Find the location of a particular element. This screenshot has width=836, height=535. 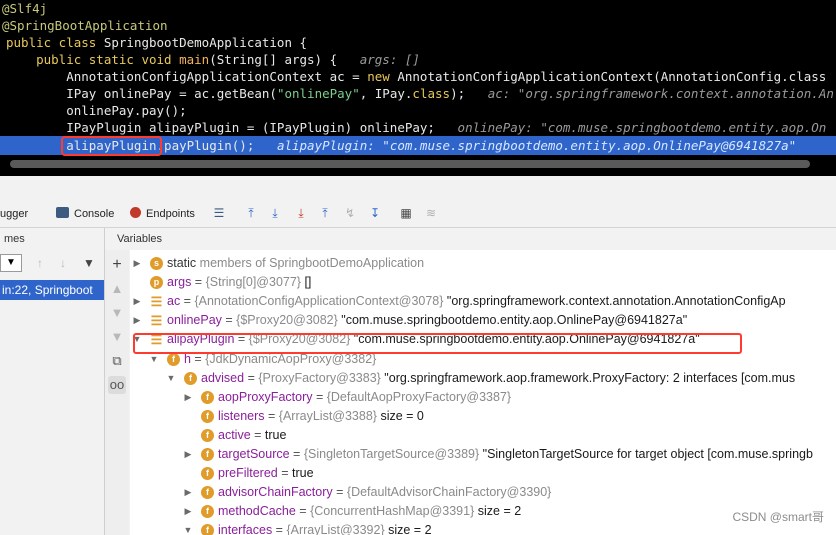

code-token: class is located at coordinates (431, 93).